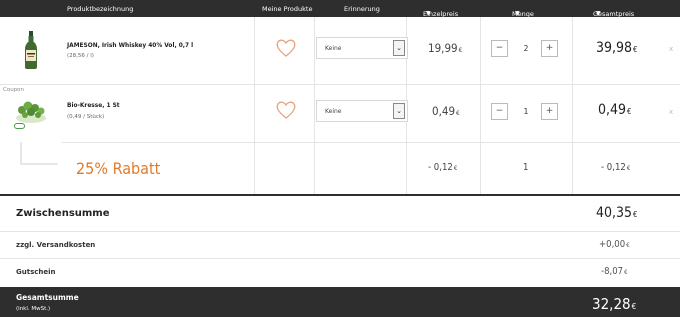 The height and width of the screenshot is (317, 680). I want to click on line-total: 39,98€, so click(616, 48).